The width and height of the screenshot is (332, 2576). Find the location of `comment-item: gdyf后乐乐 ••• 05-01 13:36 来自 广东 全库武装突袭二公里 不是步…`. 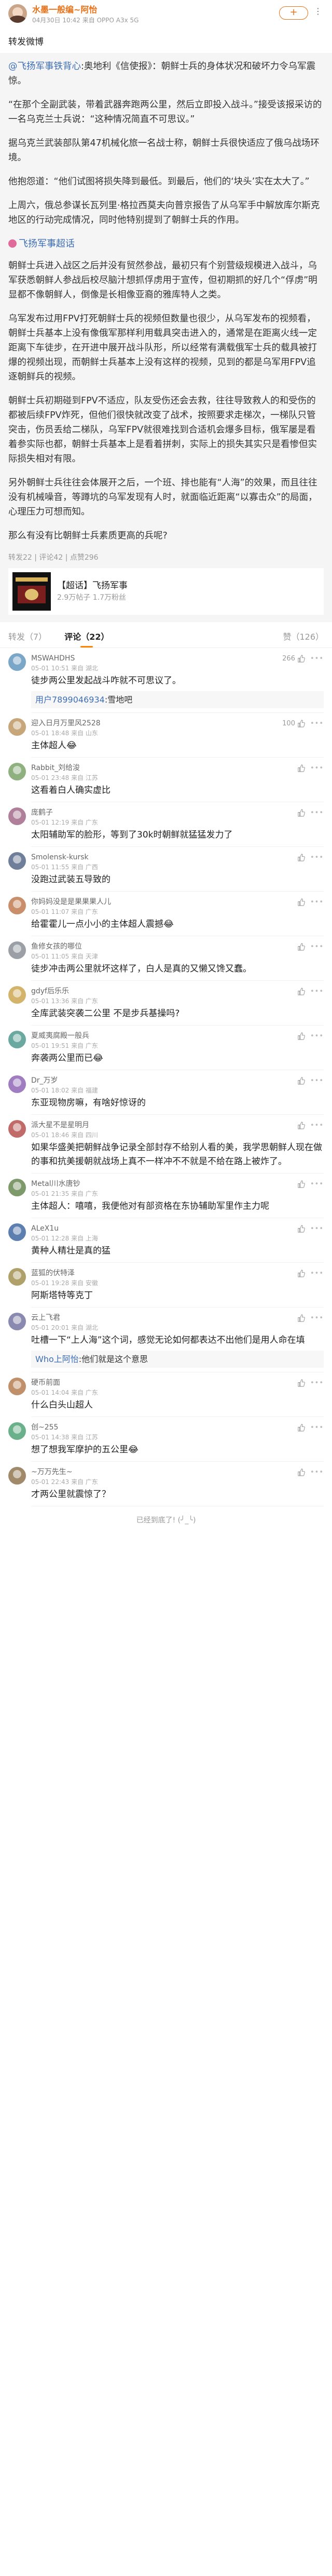

comment-item: gdyf后乐乐 ••• 05-01 13:36 来自 广东 全库武装突袭二公里 不是步… is located at coordinates (166, 1003).